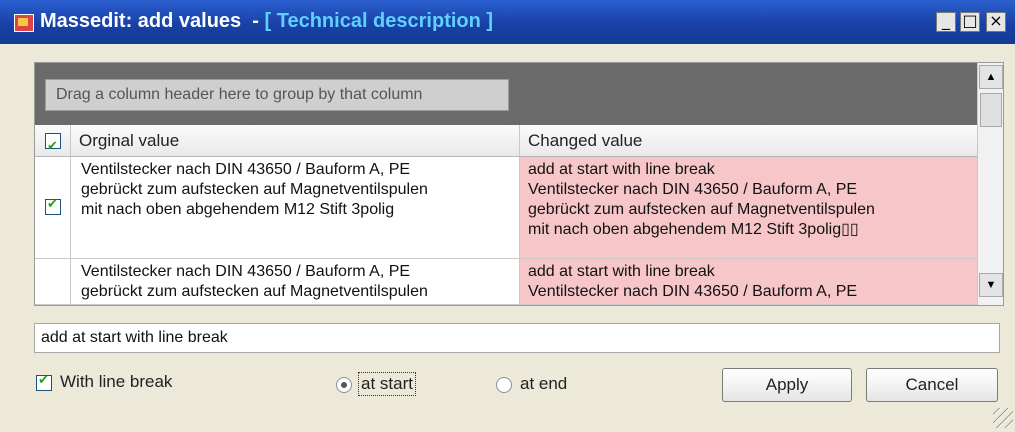 Image resolution: width=1015 pixels, height=432 pixels. Describe the element at coordinates (344, 385) in the screenshot. I see `at-start-radio` at that location.